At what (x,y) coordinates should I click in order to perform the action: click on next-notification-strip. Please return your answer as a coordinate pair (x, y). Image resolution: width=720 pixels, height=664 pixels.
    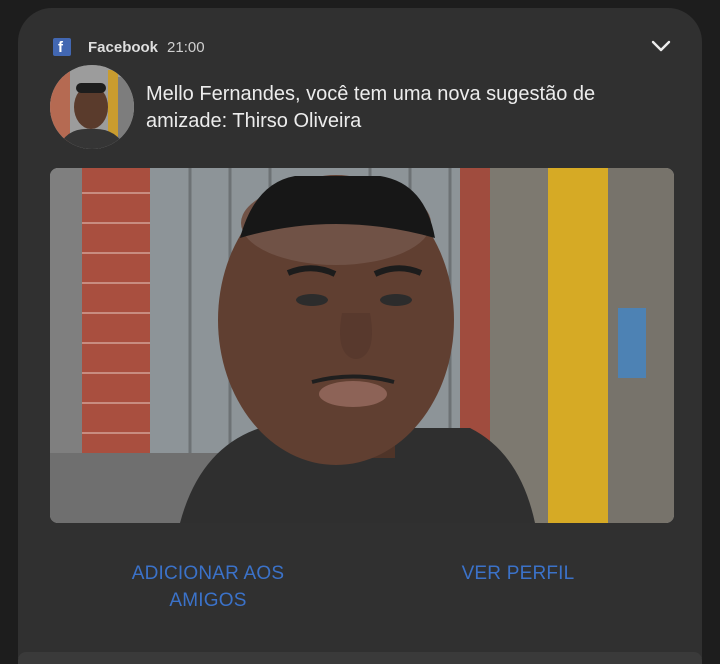
    Looking at the image, I should click on (360, 658).